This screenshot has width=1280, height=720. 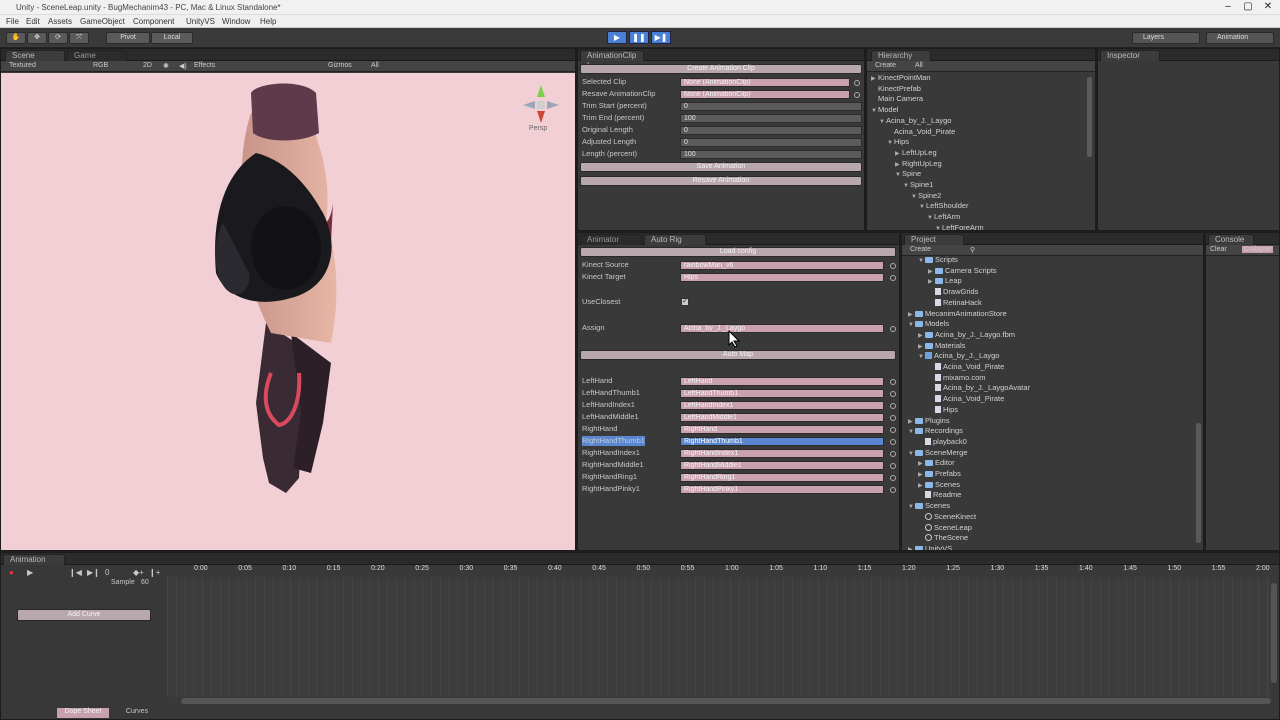 I want to click on project-item: TheScene, so click(x=943, y=538).